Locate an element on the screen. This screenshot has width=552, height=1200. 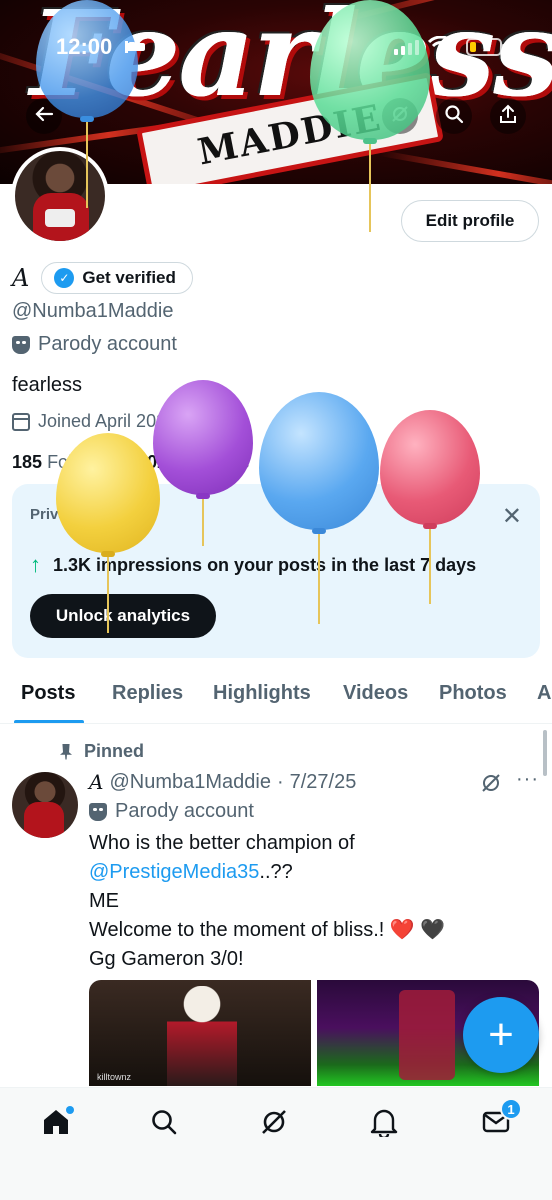
share-button is located at coordinates (508, 116).